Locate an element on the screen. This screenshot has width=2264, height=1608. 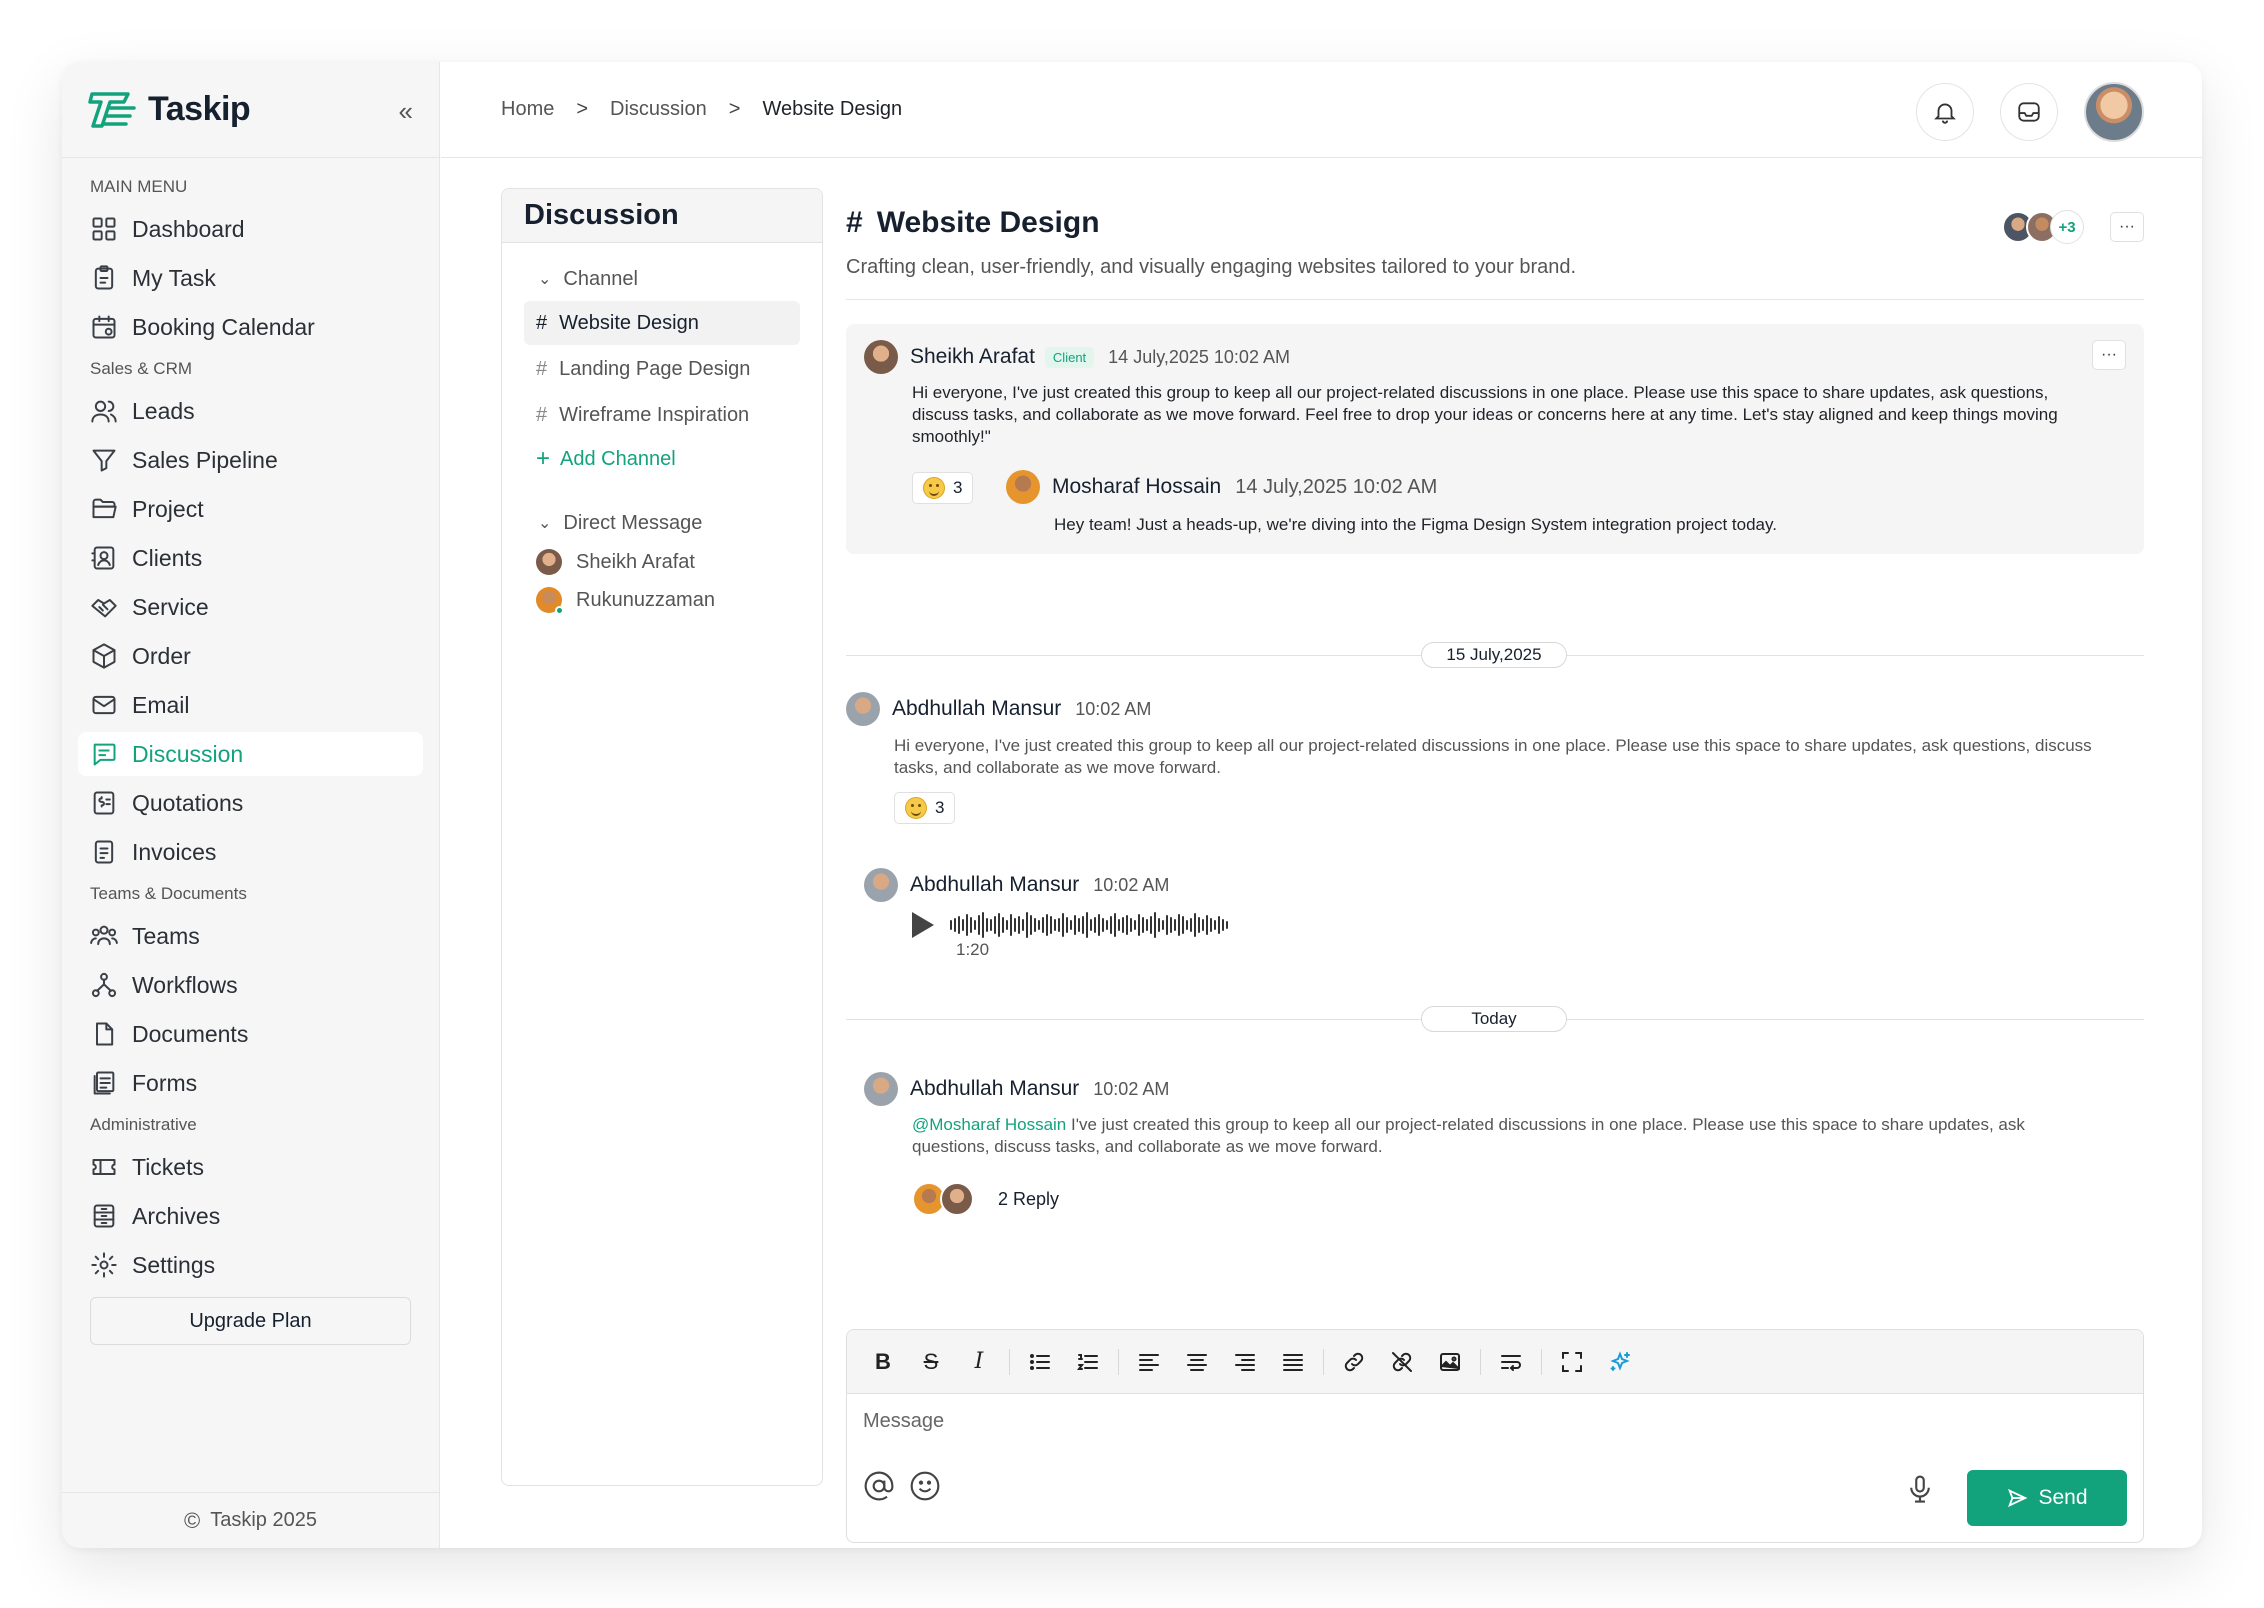
sidebar-item-invoices: Invoices is located at coordinates (250, 852).